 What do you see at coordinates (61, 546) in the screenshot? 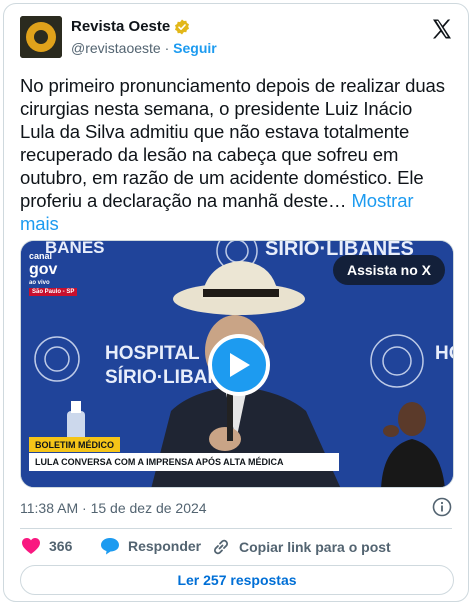
I see `like-count: 366` at bounding box center [61, 546].